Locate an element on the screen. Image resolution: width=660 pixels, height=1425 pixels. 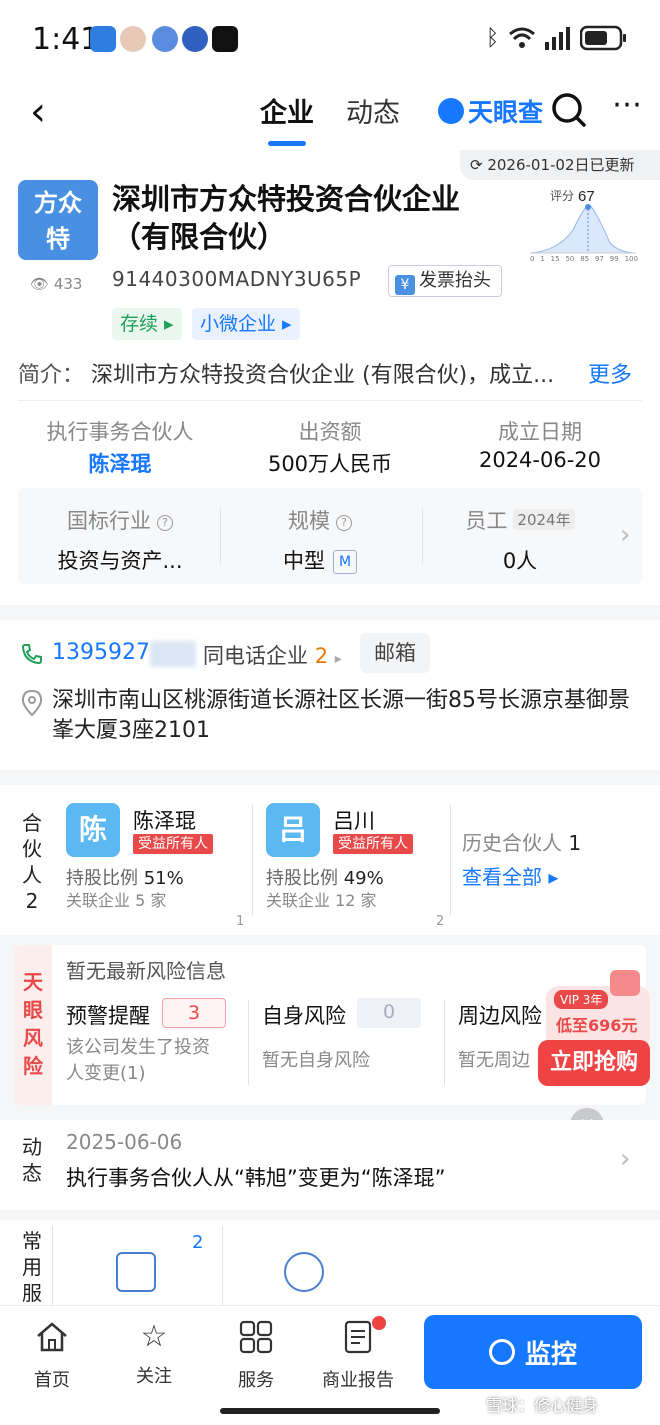
monitor-icon is located at coordinates (501, 1352).